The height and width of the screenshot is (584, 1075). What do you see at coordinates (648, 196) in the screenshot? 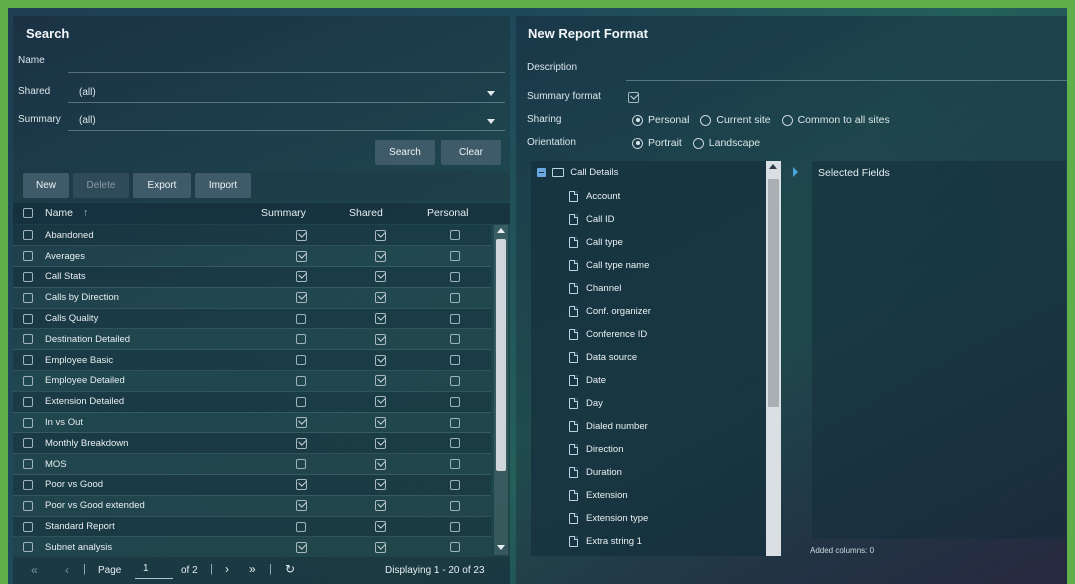
I see `tree-item: Account` at bounding box center [648, 196].